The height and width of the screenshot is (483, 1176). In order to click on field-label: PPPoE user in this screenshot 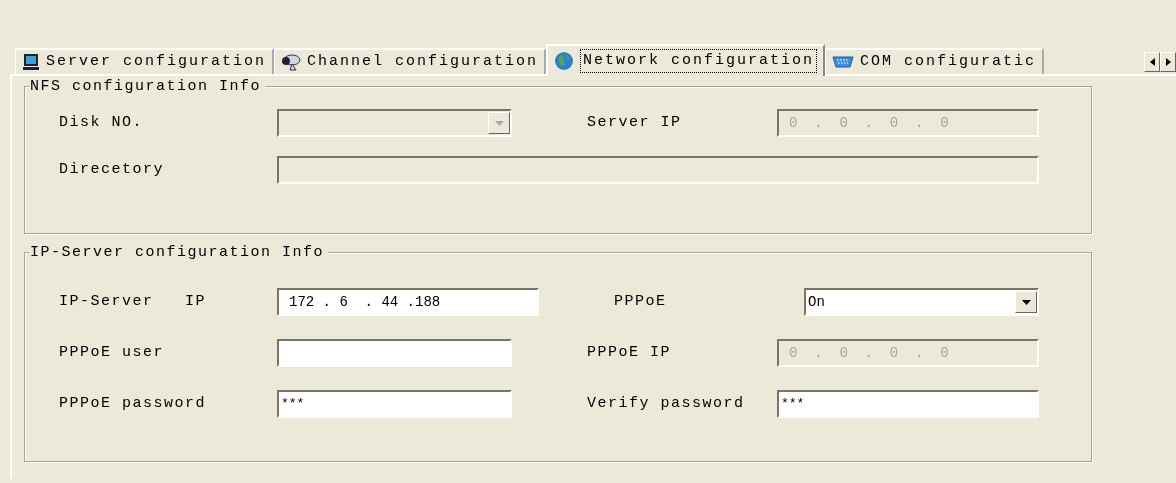, I will do `click(112, 352)`.